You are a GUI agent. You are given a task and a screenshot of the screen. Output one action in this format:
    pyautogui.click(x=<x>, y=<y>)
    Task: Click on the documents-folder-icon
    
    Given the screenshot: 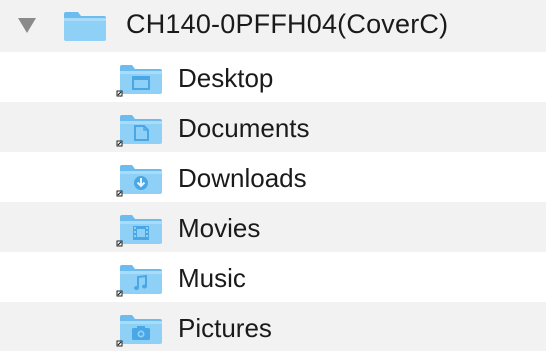 What is the action you would take?
    pyautogui.click(x=139, y=131)
    